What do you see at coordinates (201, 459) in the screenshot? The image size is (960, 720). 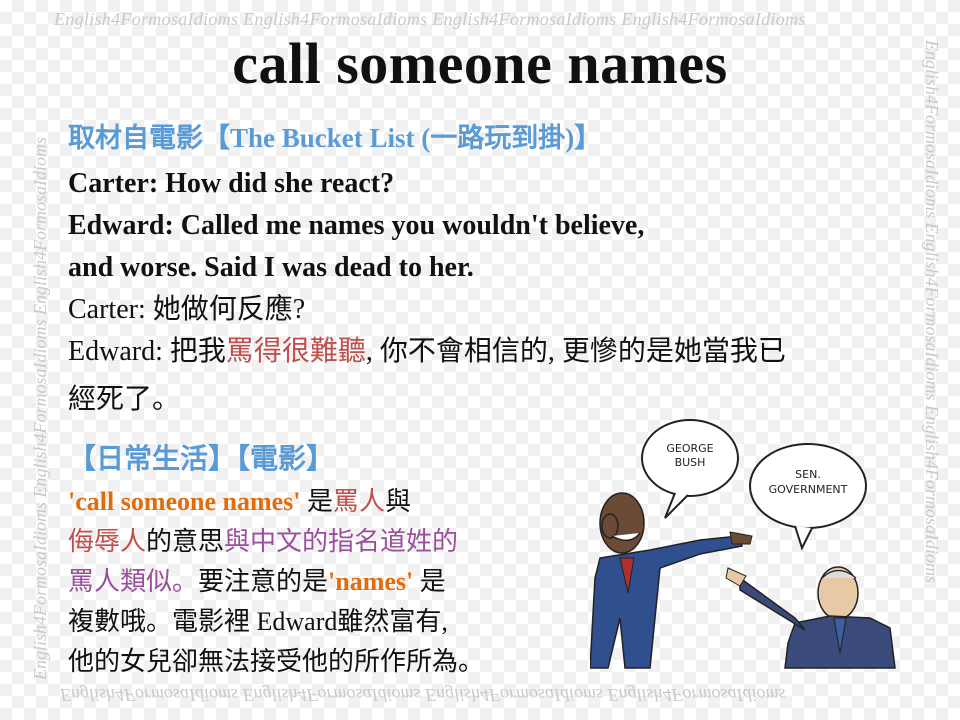 I see `usage-section-heading: 【日常生活】【電影】` at bounding box center [201, 459].